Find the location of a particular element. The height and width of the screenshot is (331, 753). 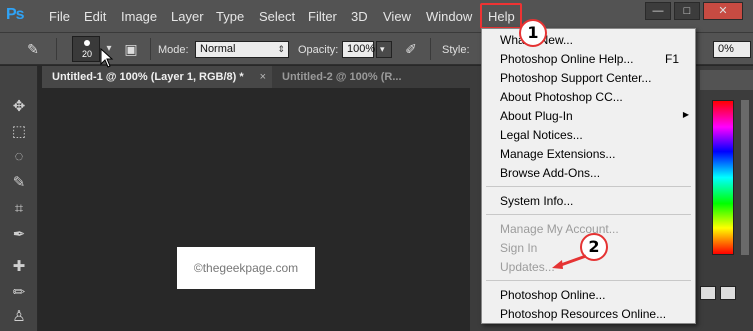

mouse-cursor-icon is located at coordinates (107, 58).